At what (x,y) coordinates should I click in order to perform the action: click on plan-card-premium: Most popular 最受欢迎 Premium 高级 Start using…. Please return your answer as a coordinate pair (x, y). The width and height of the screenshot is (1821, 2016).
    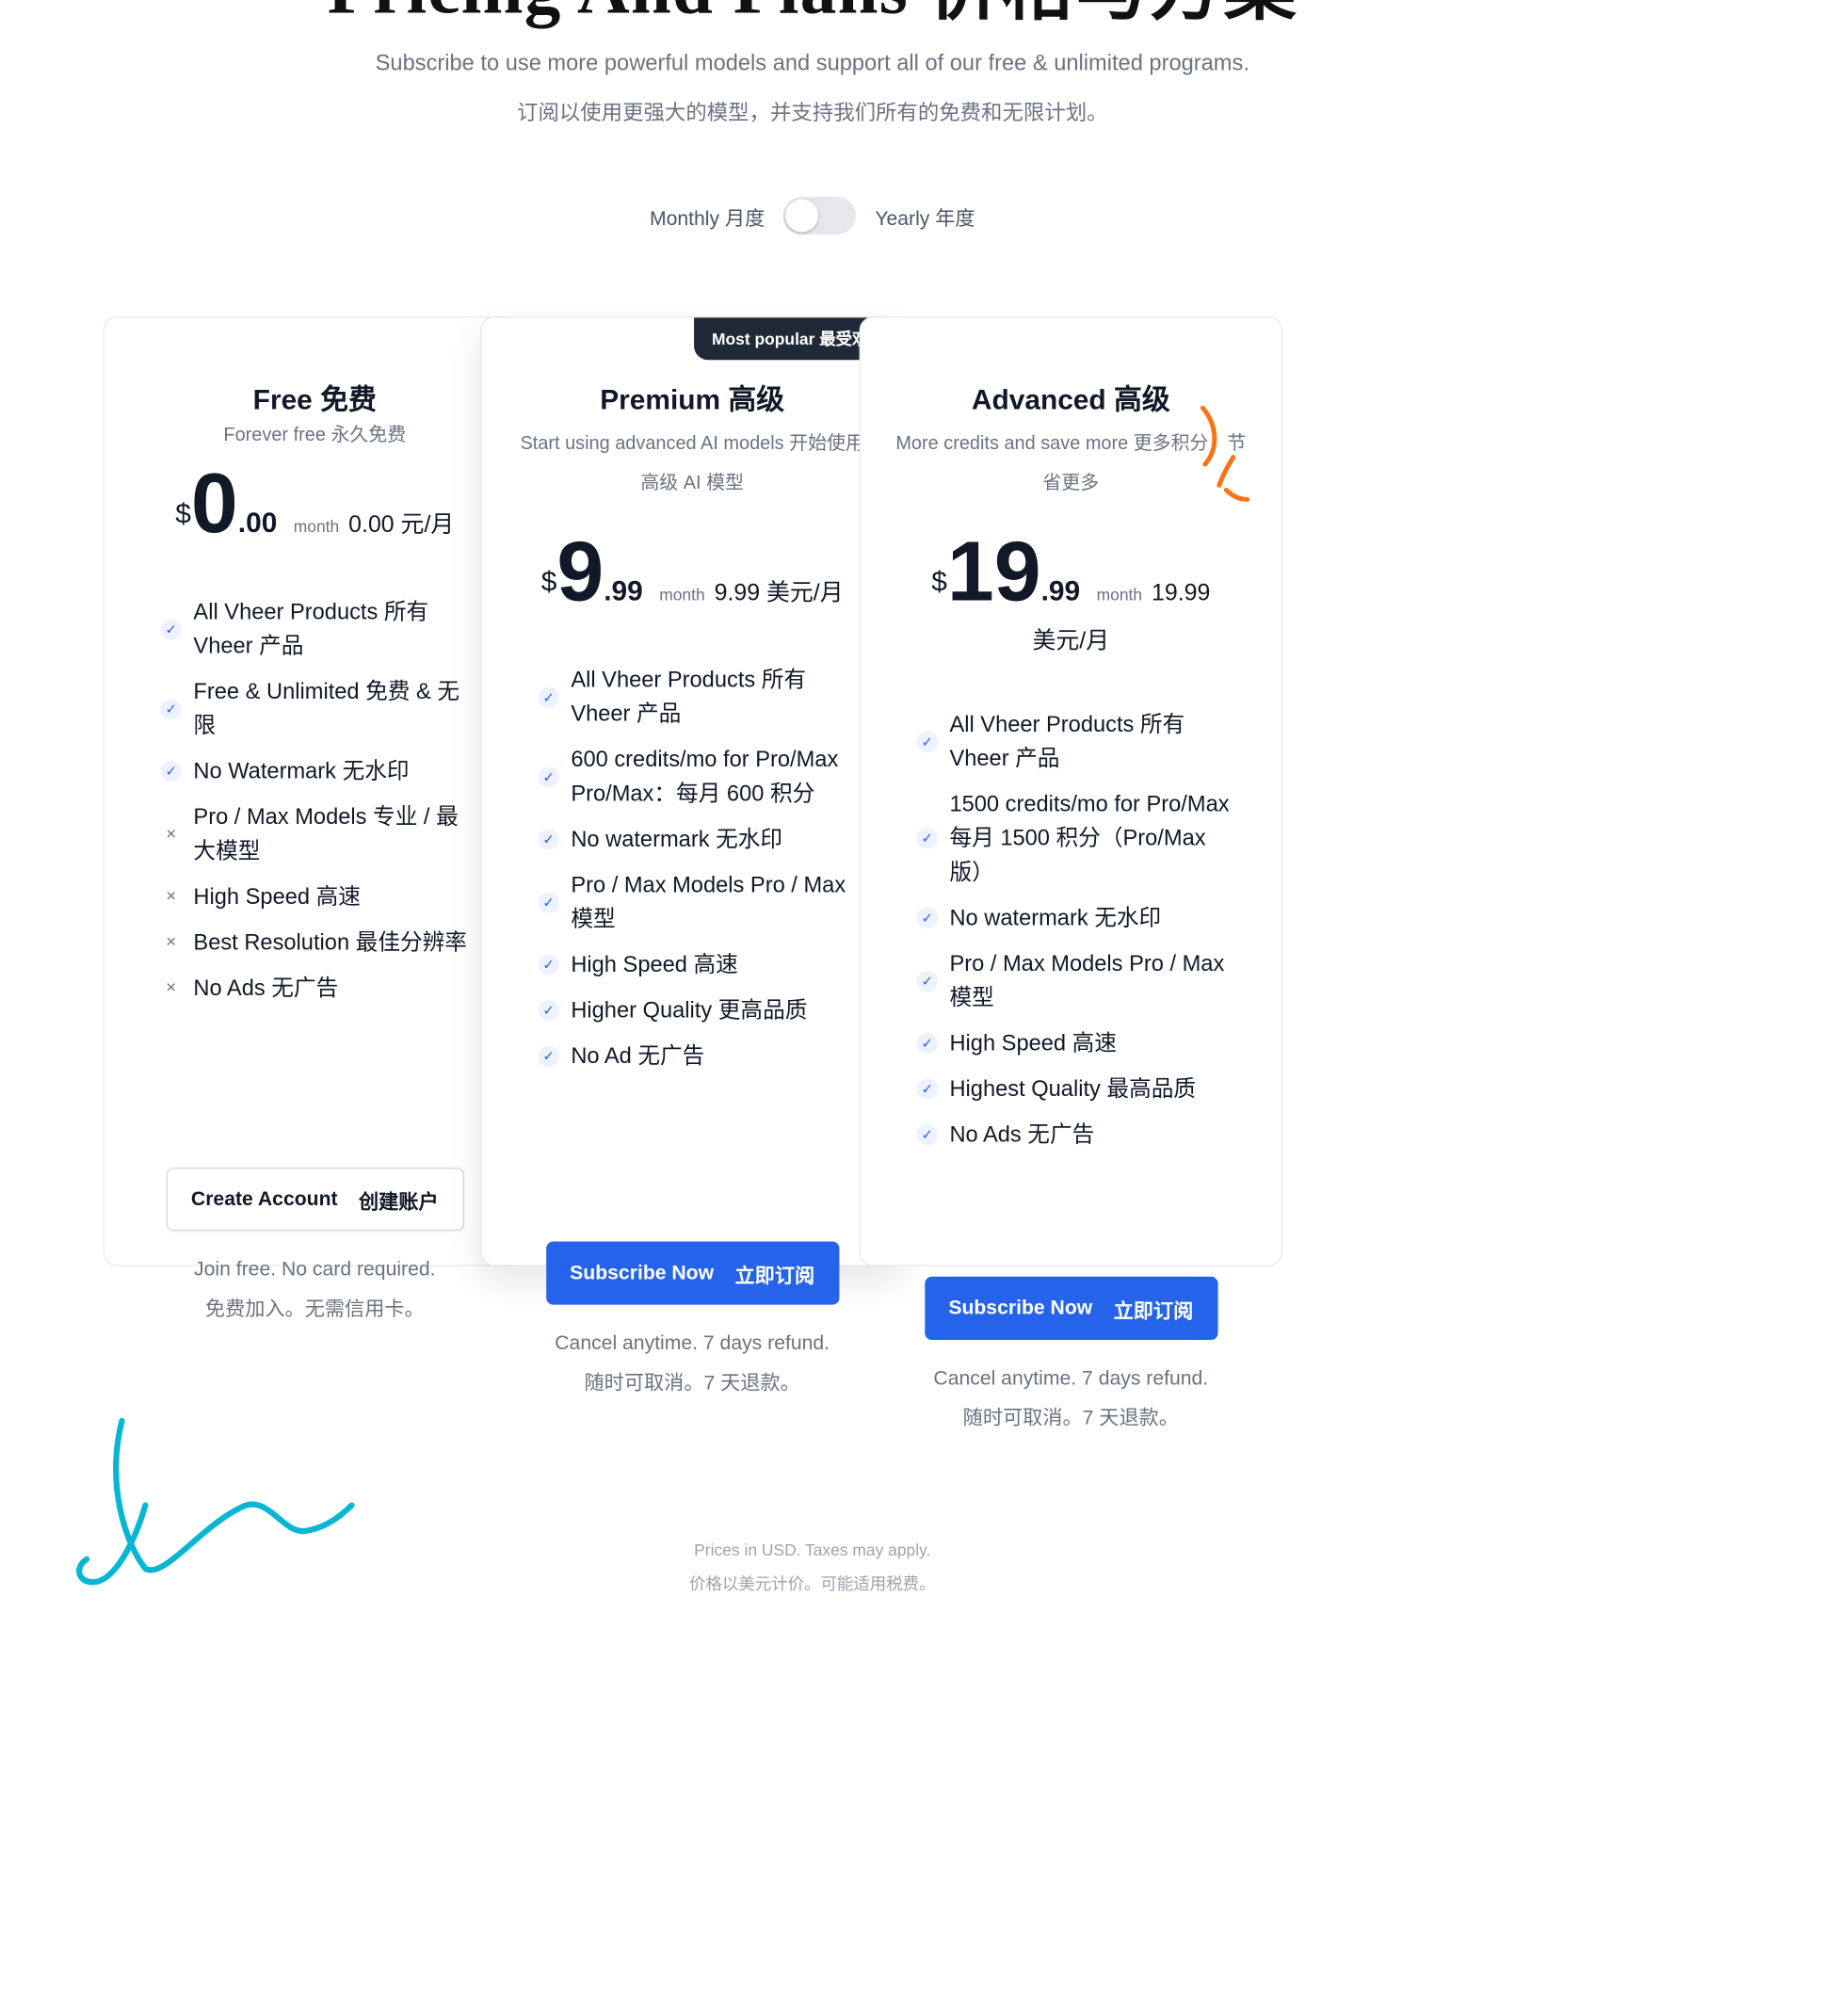
    Looking at the image, I should click on (692, 855).